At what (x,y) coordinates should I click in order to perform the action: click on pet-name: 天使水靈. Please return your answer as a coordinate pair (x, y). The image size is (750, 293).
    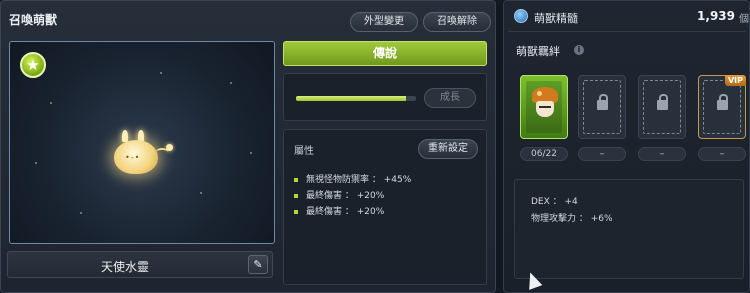
    Looking at the image, I should click on (124, 267).